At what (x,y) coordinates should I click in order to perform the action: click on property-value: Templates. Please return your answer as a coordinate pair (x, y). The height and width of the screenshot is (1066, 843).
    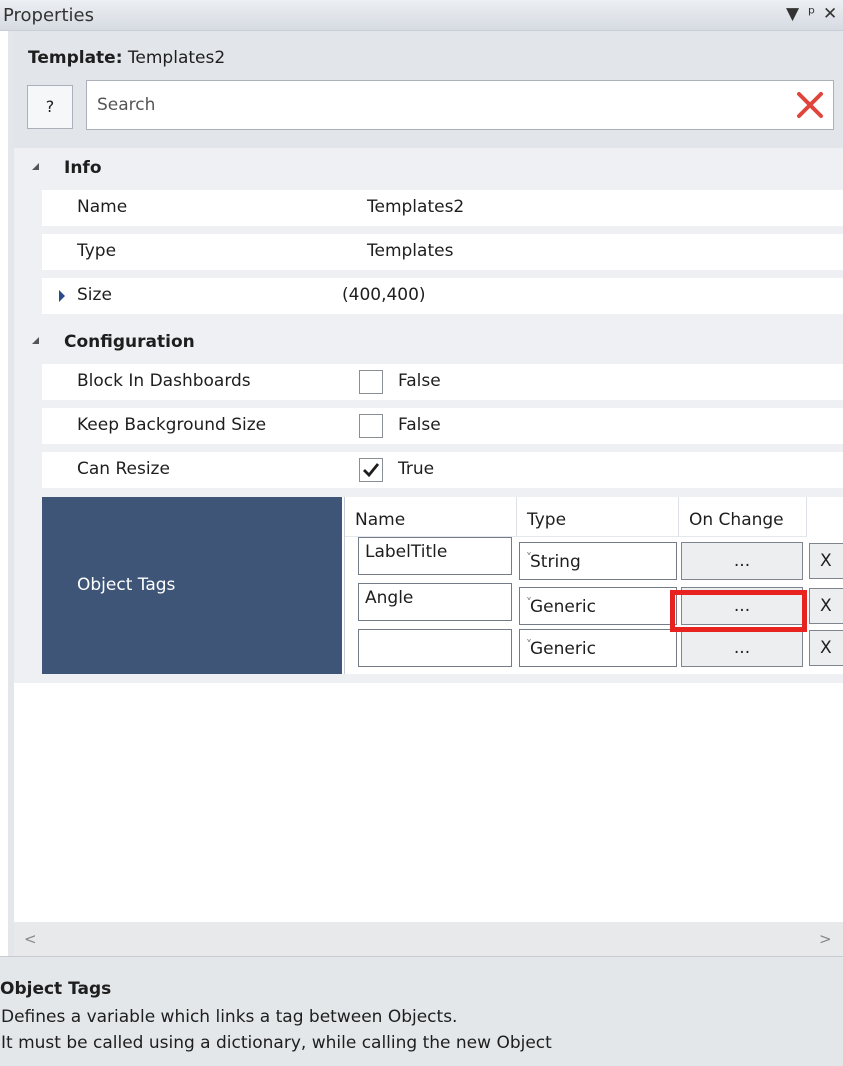
    Looking at the image, I should click on (410, 251).